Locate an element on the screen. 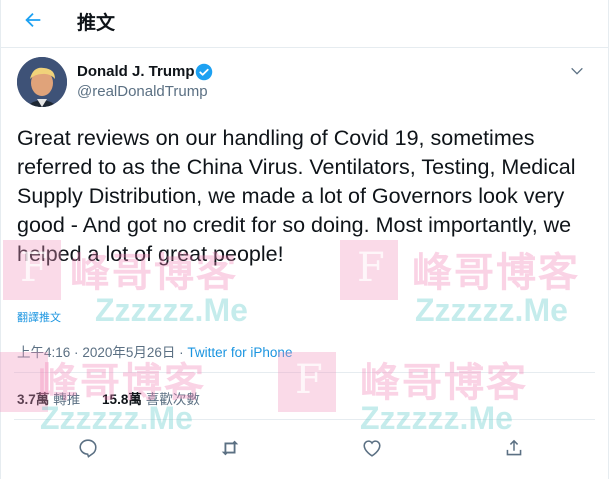 The height and width of the screenshot is (479, 609). translate-link: 翻譯推文 is located at coordinates (39, 317).